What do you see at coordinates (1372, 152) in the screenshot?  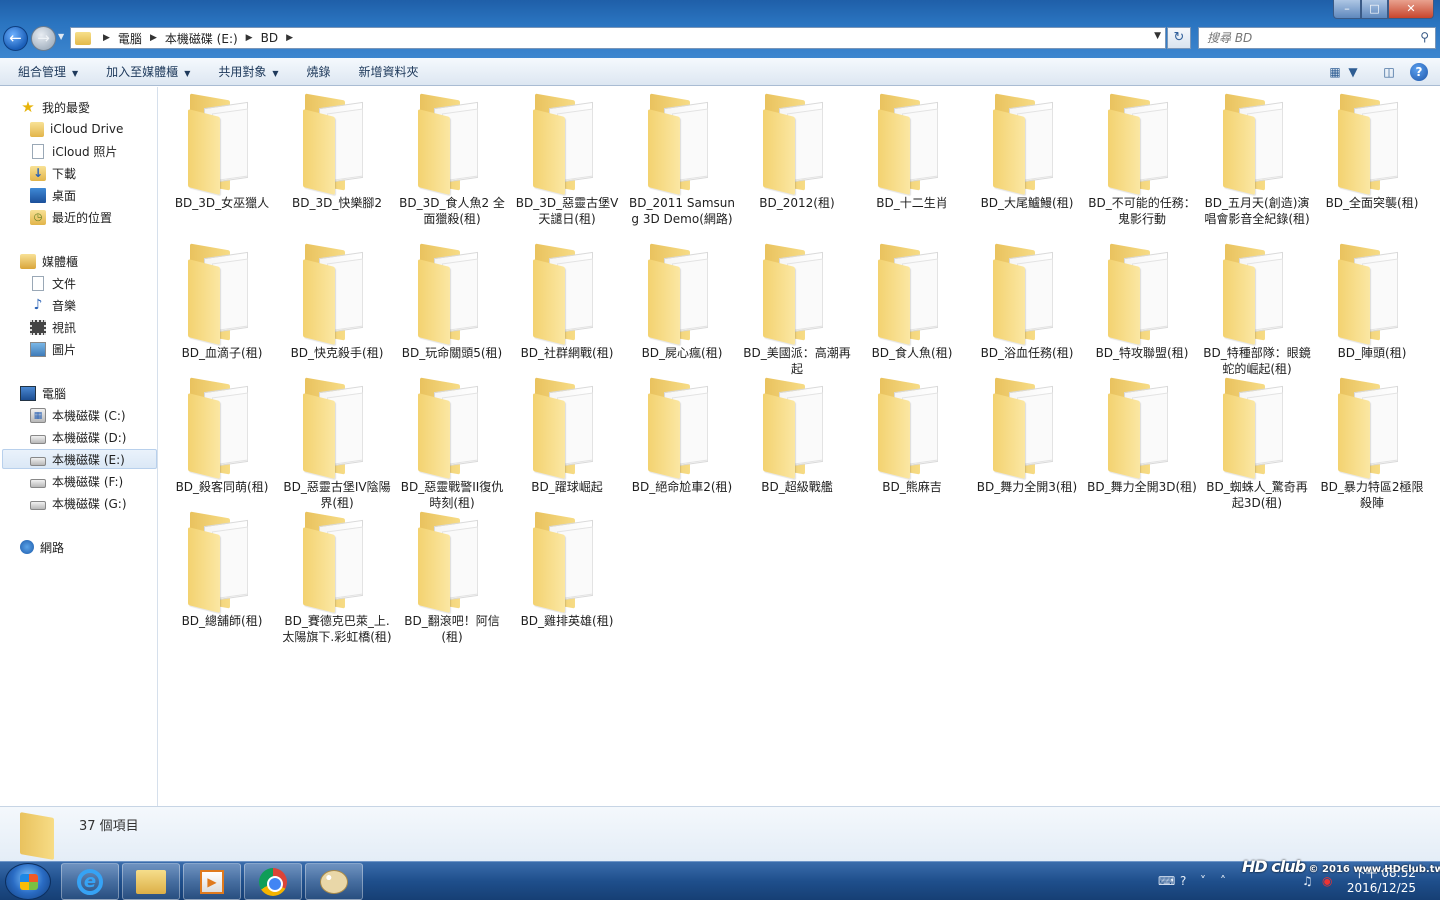 I see `folder-item: BD_全面突襲(租)` at bounding box center [1372, 152].